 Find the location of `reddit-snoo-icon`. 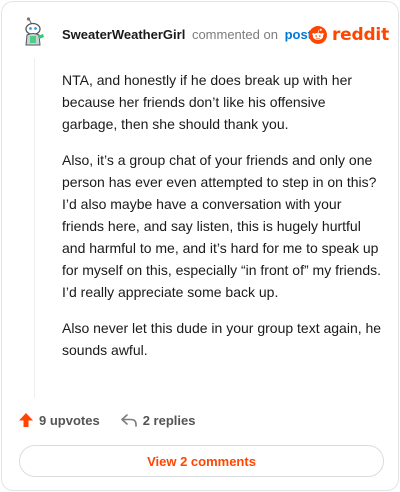

reddit-snoo-icon is located at coordinates (318, 35).